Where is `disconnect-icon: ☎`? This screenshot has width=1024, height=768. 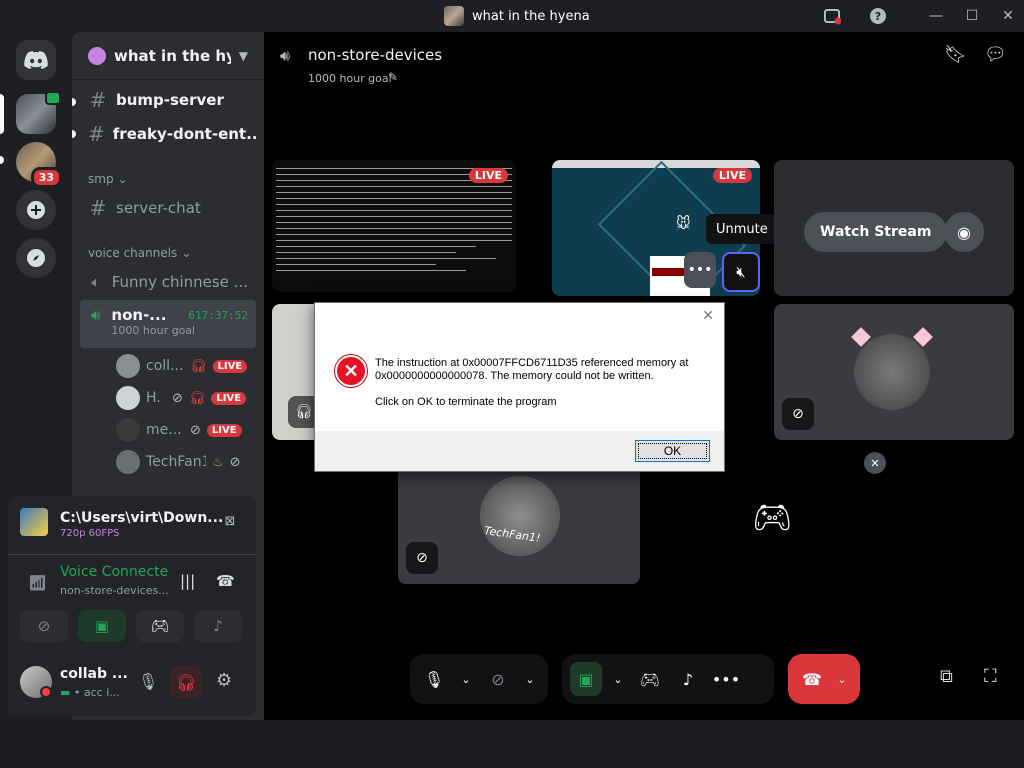
disconnect-icon: ☎ is located at coordinates (225, 581).